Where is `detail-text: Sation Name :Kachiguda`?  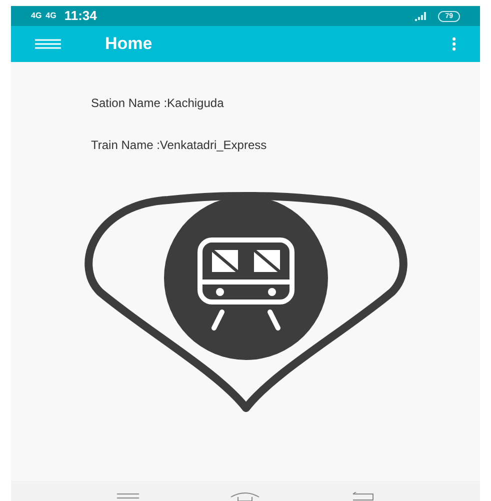 detail-text: Sation Name :Kachiguda is located at coordinates (158, 103).